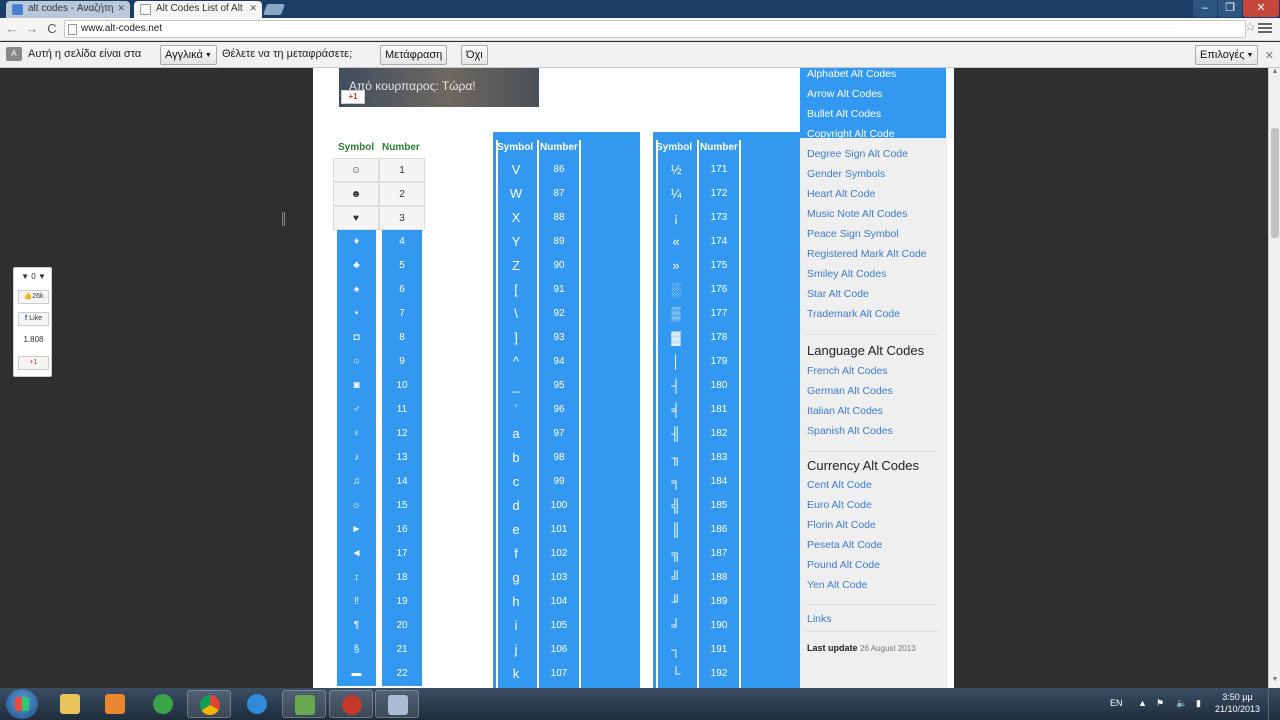 The height and width of the screenshot is (720, 1280). Describe the element at coordinates (1250, 27) in the screenshot. I see `bookmark-star-icon: ☆` at that location.